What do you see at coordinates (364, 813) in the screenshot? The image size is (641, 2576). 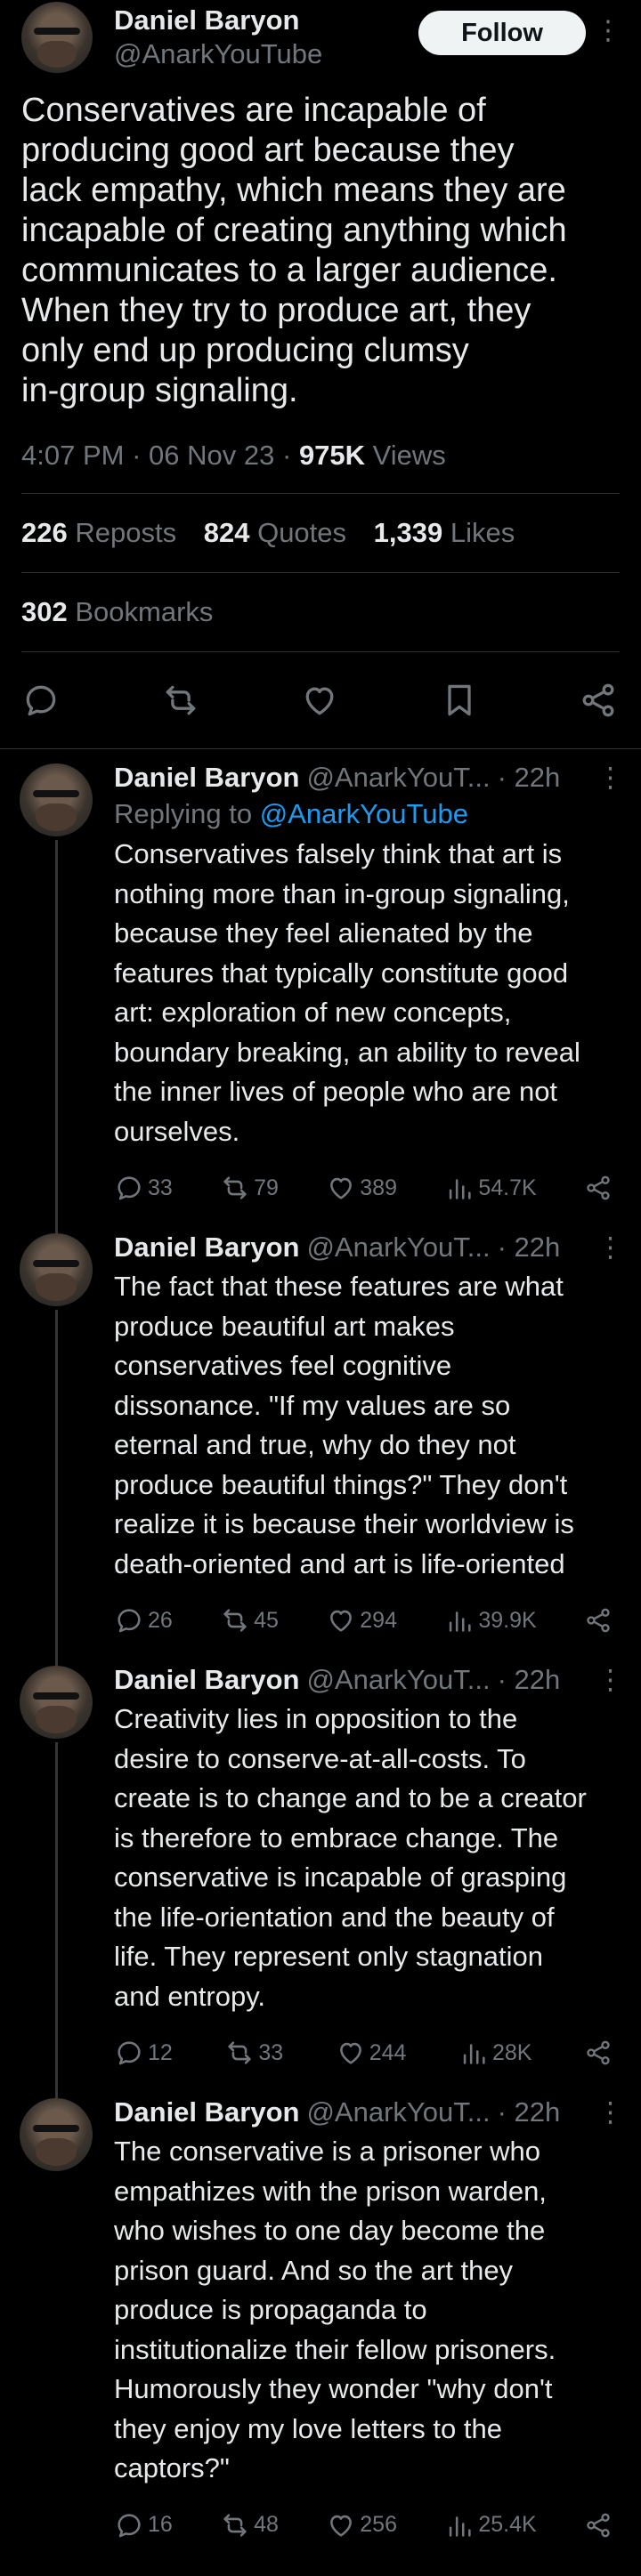 I see `replying-to-link: @AnarkYouTube` at bounding box center [364, 813].